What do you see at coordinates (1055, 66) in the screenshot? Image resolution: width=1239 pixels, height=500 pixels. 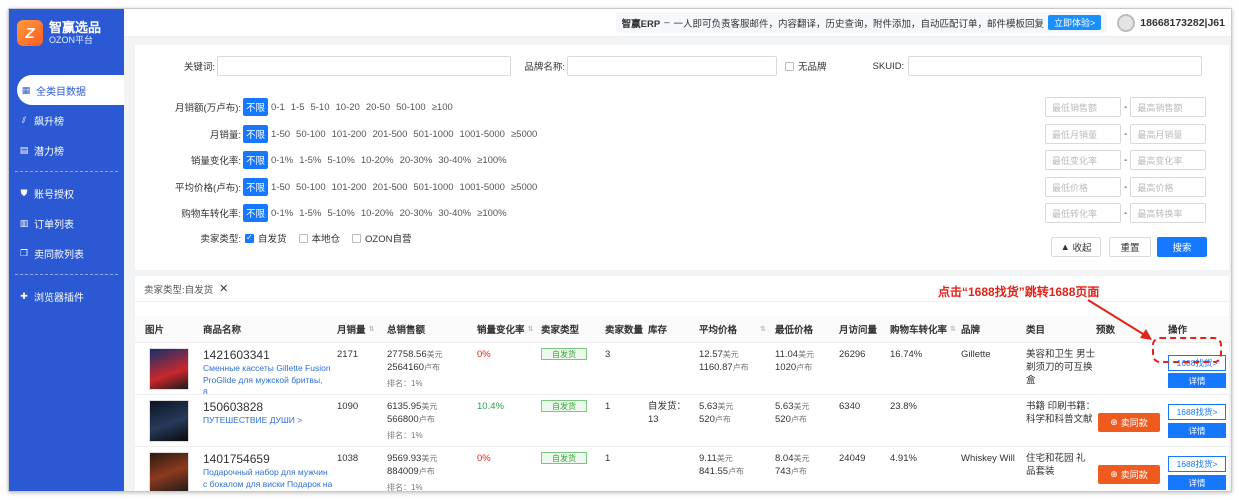 I see `sku-input` at bounding box center [1055, 66].